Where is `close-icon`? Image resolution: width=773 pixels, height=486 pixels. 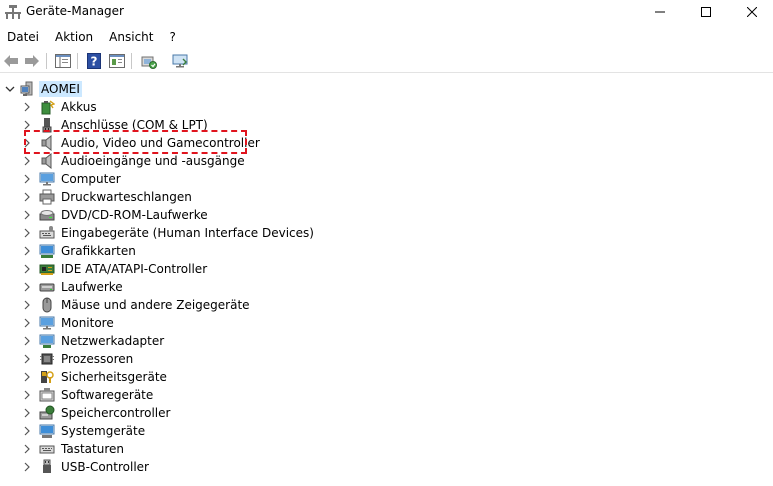 close-icon is located at coordinates (752, 12).